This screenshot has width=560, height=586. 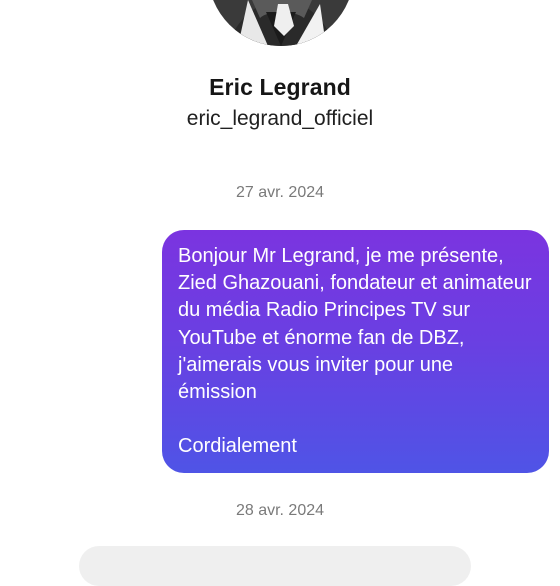 What do you see at coordinates (280, 192) in the screenshot?
I see `message-date-separator: 27 avr. 2024` at bounding box center [280, 192].